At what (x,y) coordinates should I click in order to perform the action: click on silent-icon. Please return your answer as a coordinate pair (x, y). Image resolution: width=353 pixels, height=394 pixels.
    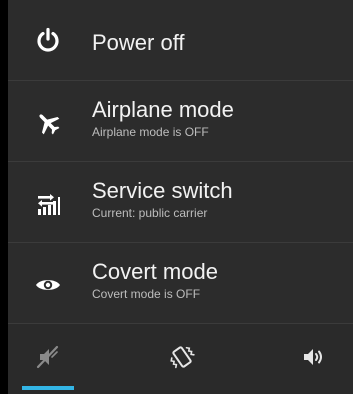
    Looking at the image, I should click on (48, 359).